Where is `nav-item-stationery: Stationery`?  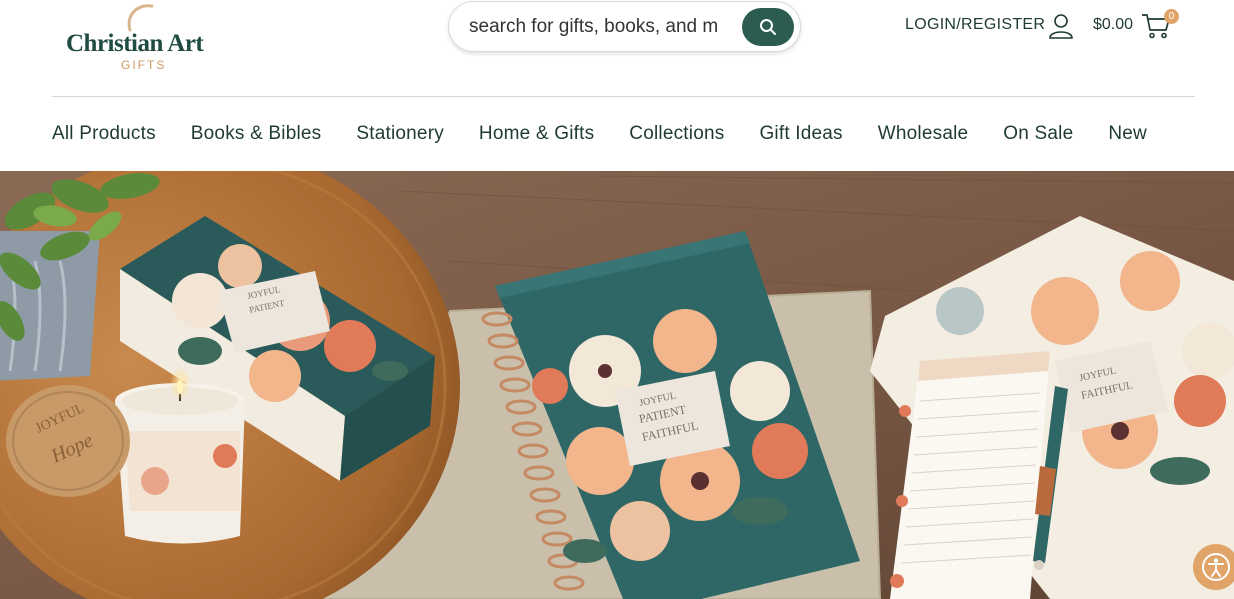
nav-item-stationery: Stationery is located at coordinates (400, 134).